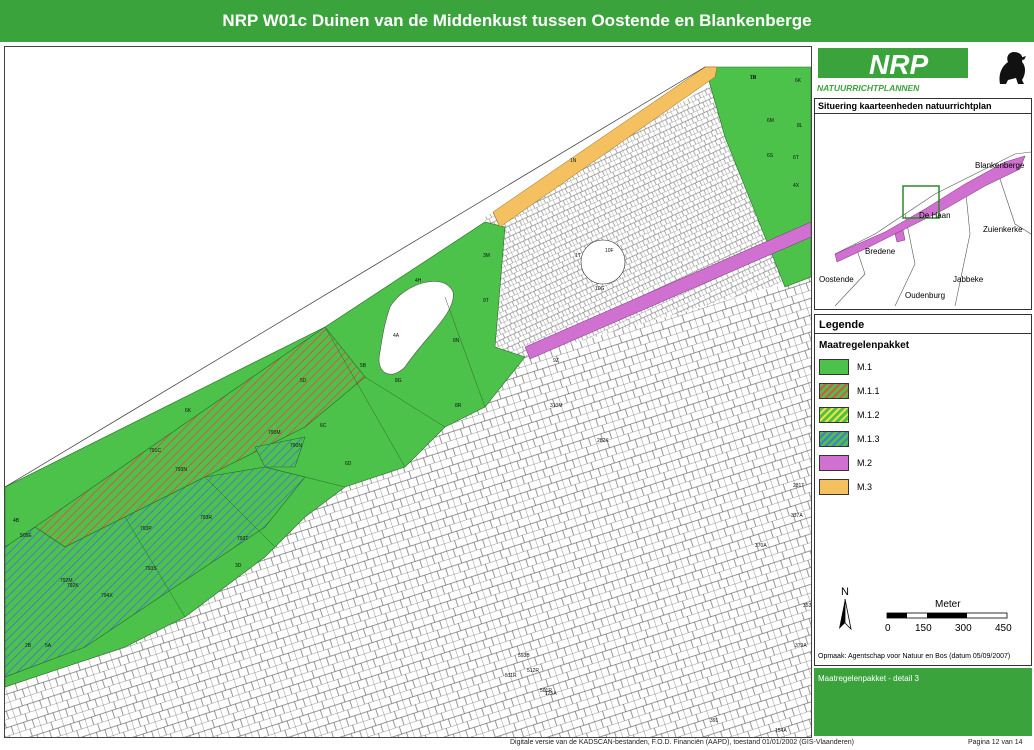 Image resolution: width=1034 pixels, height=750 pixels. Describe the element at coordinates (925, 610) in the screenshot. I see `scale-area: N Meter 0 150 300 450` at that location.